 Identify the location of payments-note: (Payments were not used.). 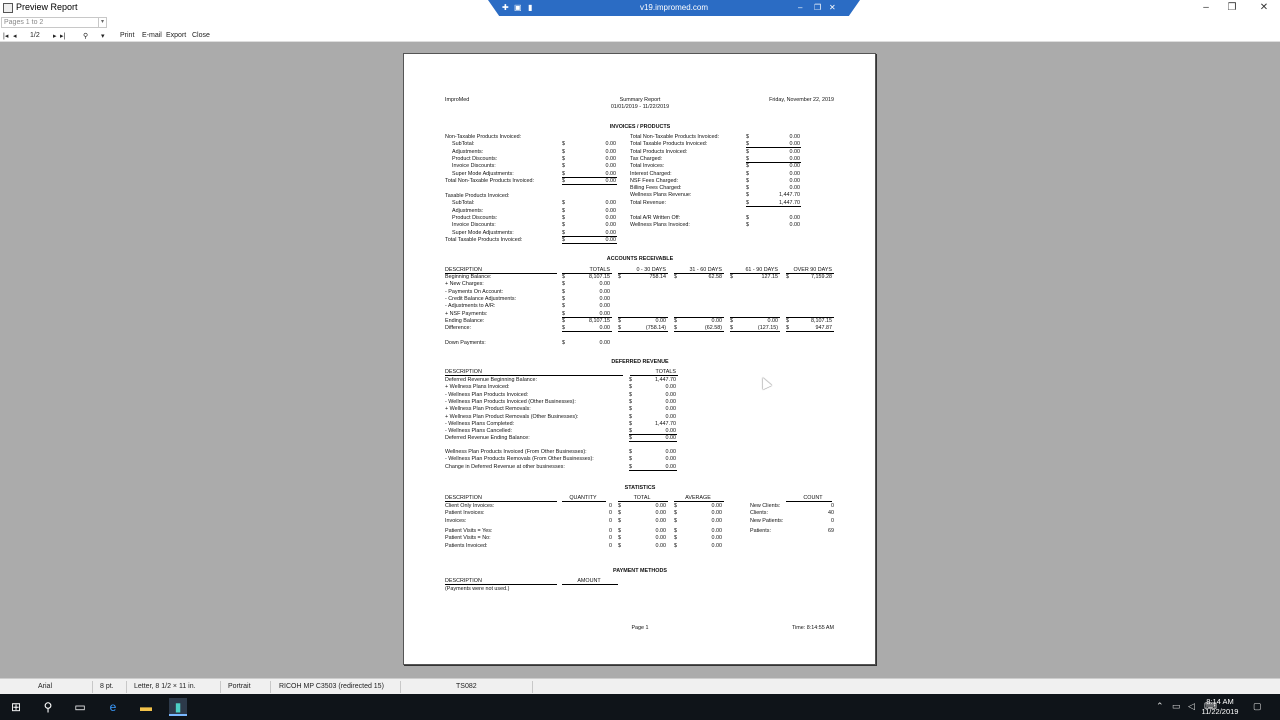
(477, 589).